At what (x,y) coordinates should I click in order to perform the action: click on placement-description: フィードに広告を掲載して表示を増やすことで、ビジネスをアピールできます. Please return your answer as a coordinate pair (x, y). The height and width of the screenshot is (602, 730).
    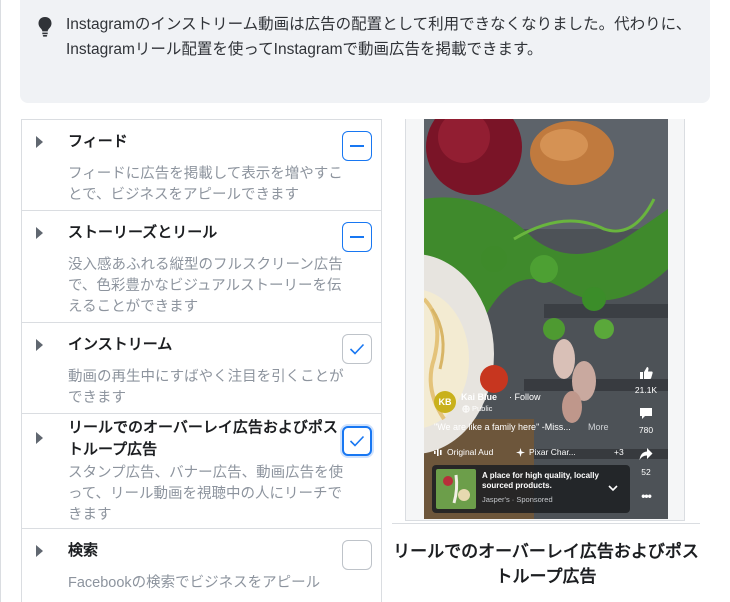
    Looking at the image, I should click on (205, 184).